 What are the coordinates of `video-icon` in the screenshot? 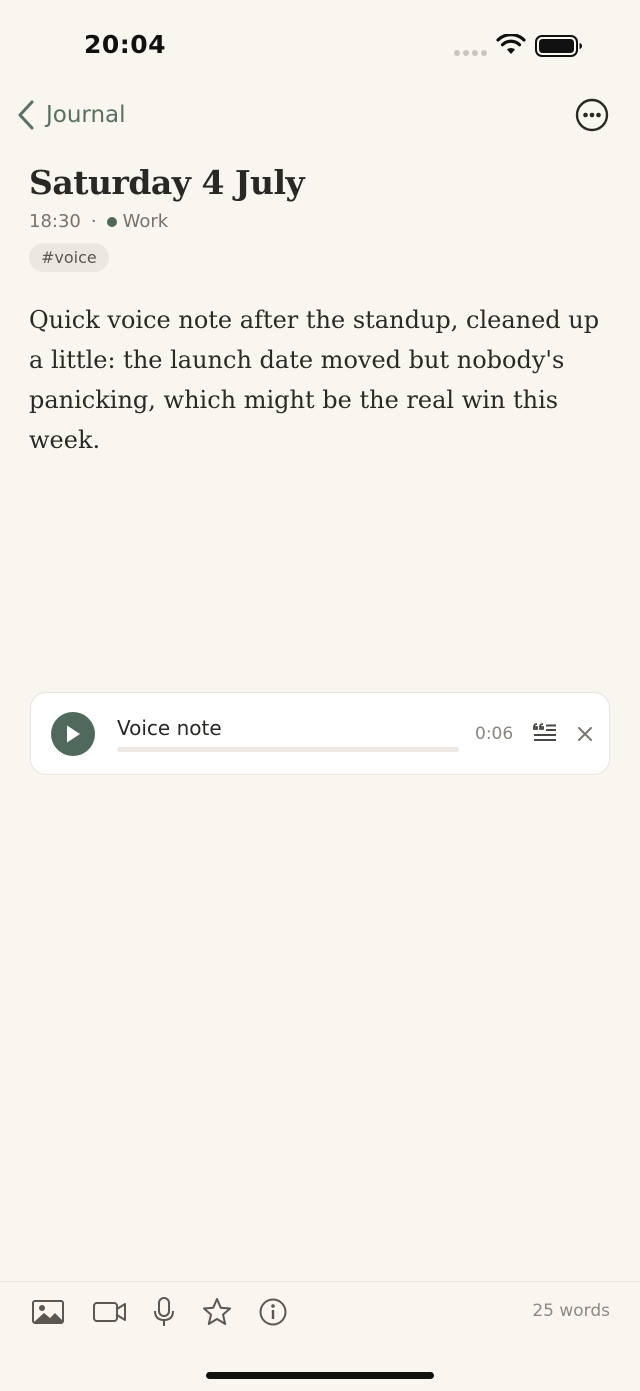 It's located at (109, 1312).